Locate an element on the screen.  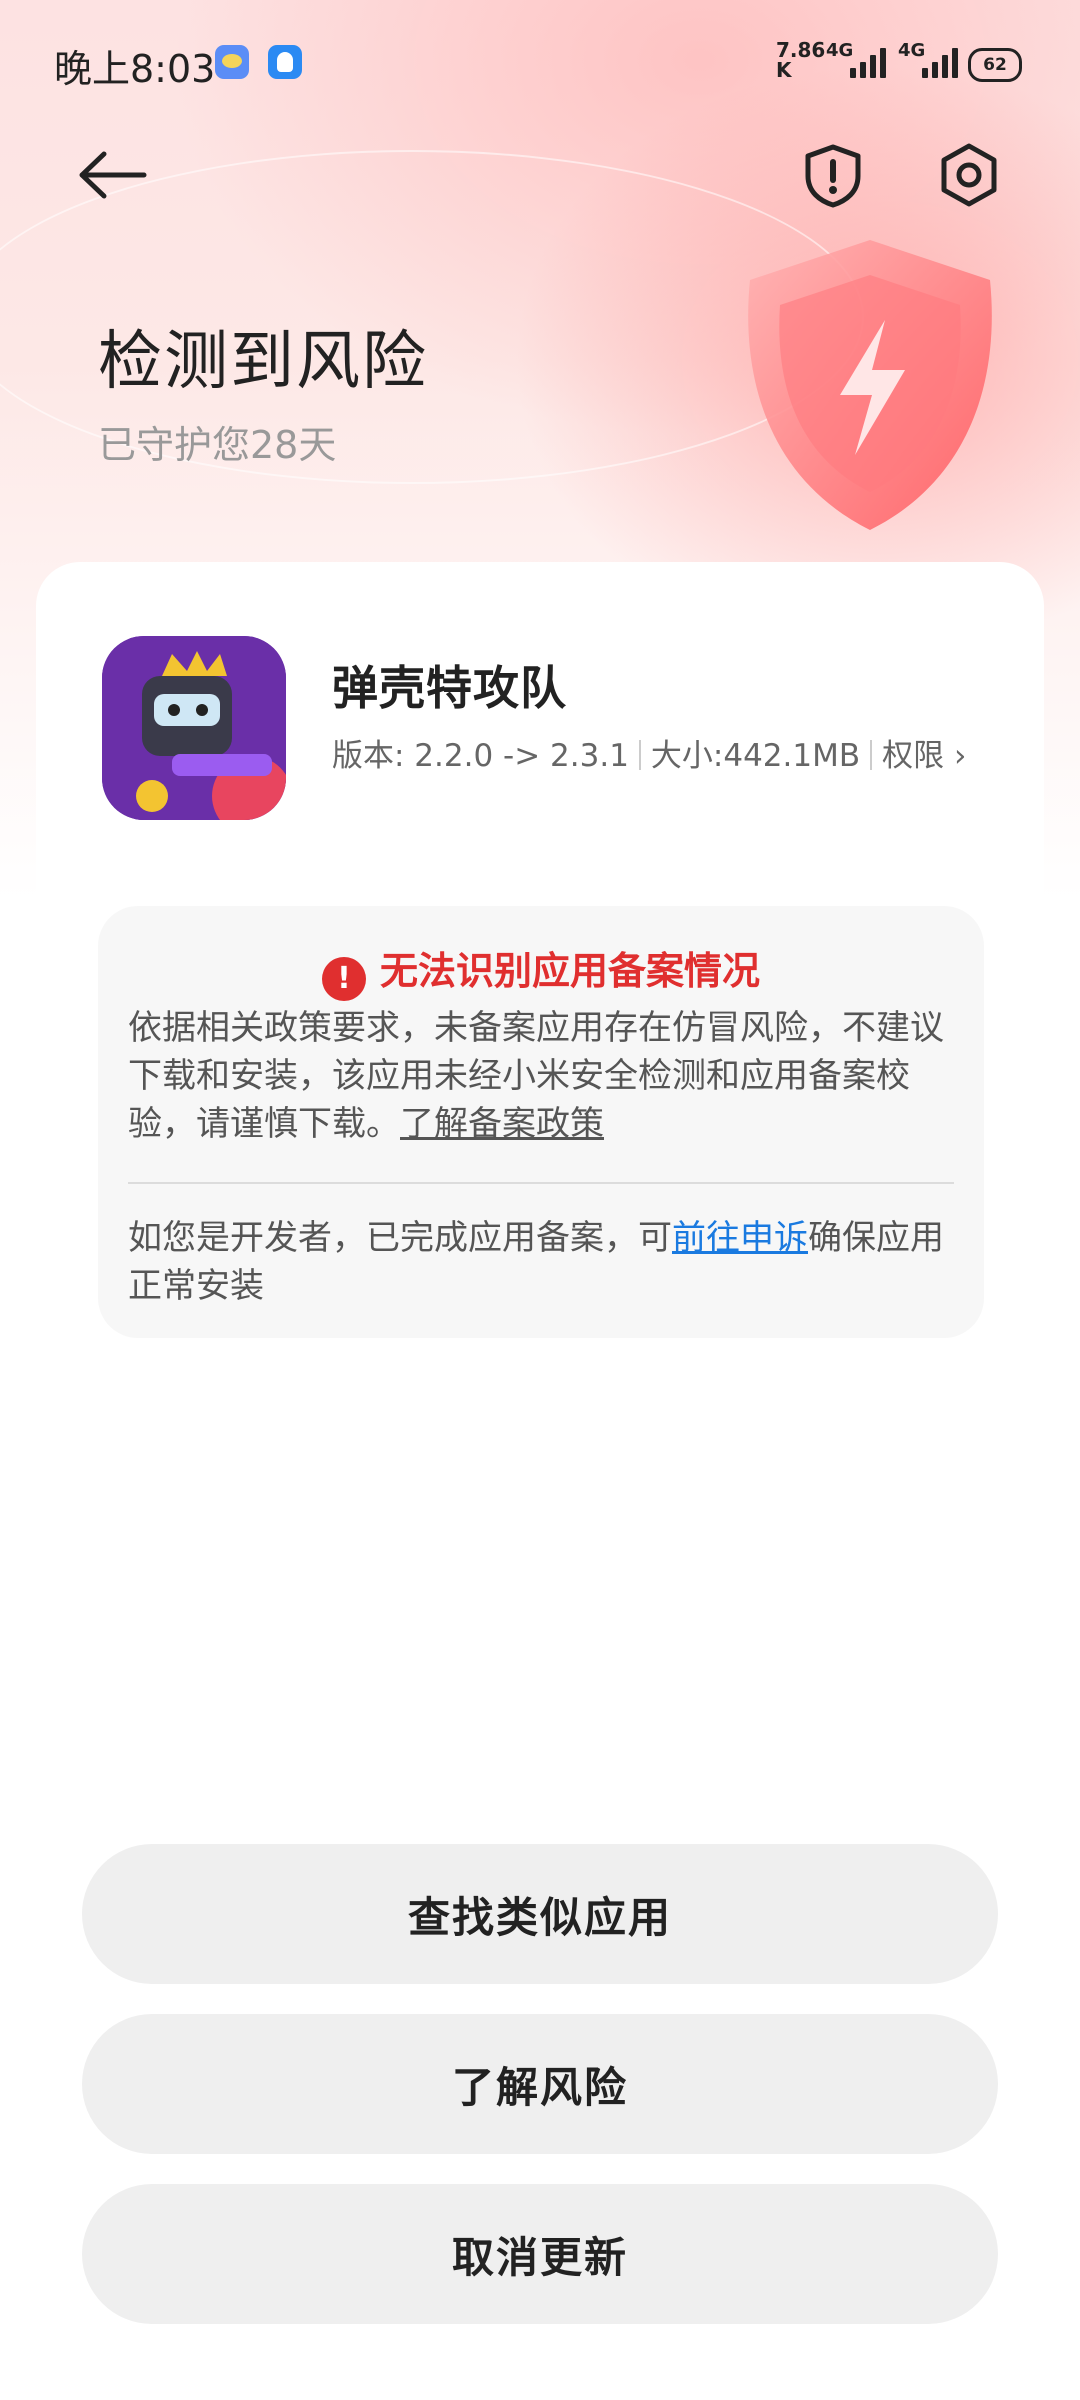
status-bar: 晚上8:03 7.86 K 4G 4G 62 is located at coordinates (540, 62).